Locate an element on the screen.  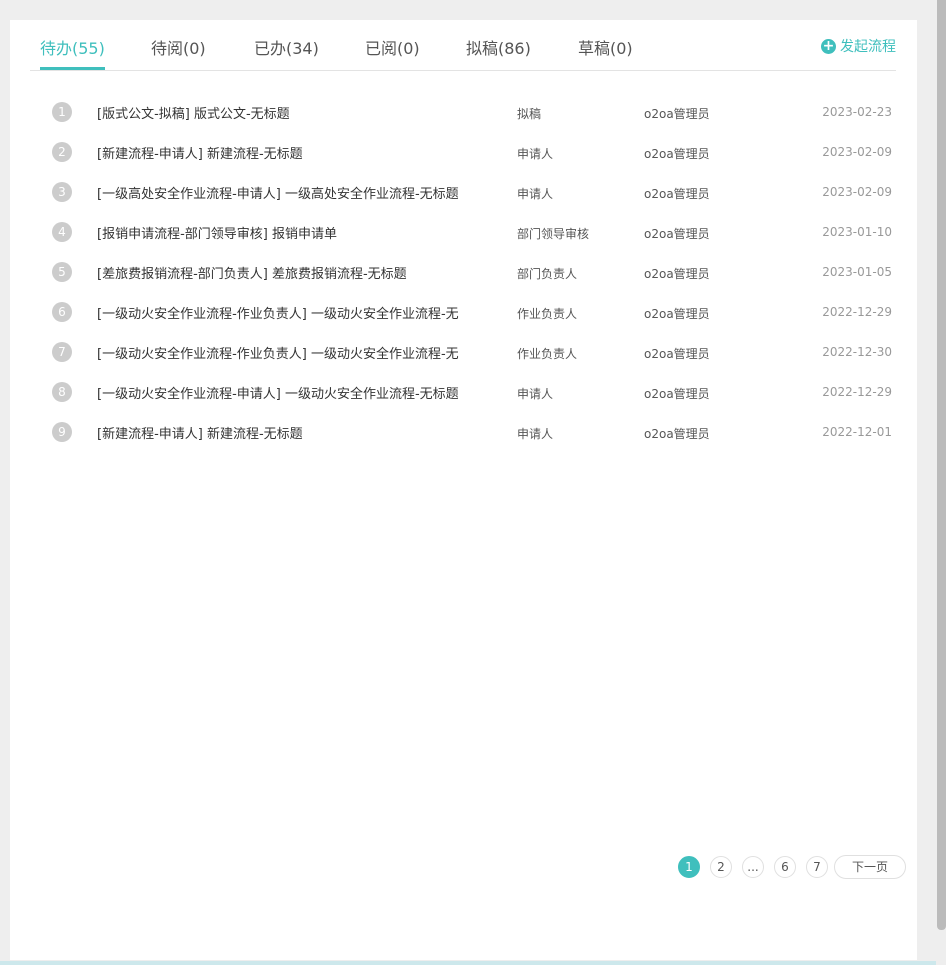
row-number: 8 is located at coordinates (62, 392).